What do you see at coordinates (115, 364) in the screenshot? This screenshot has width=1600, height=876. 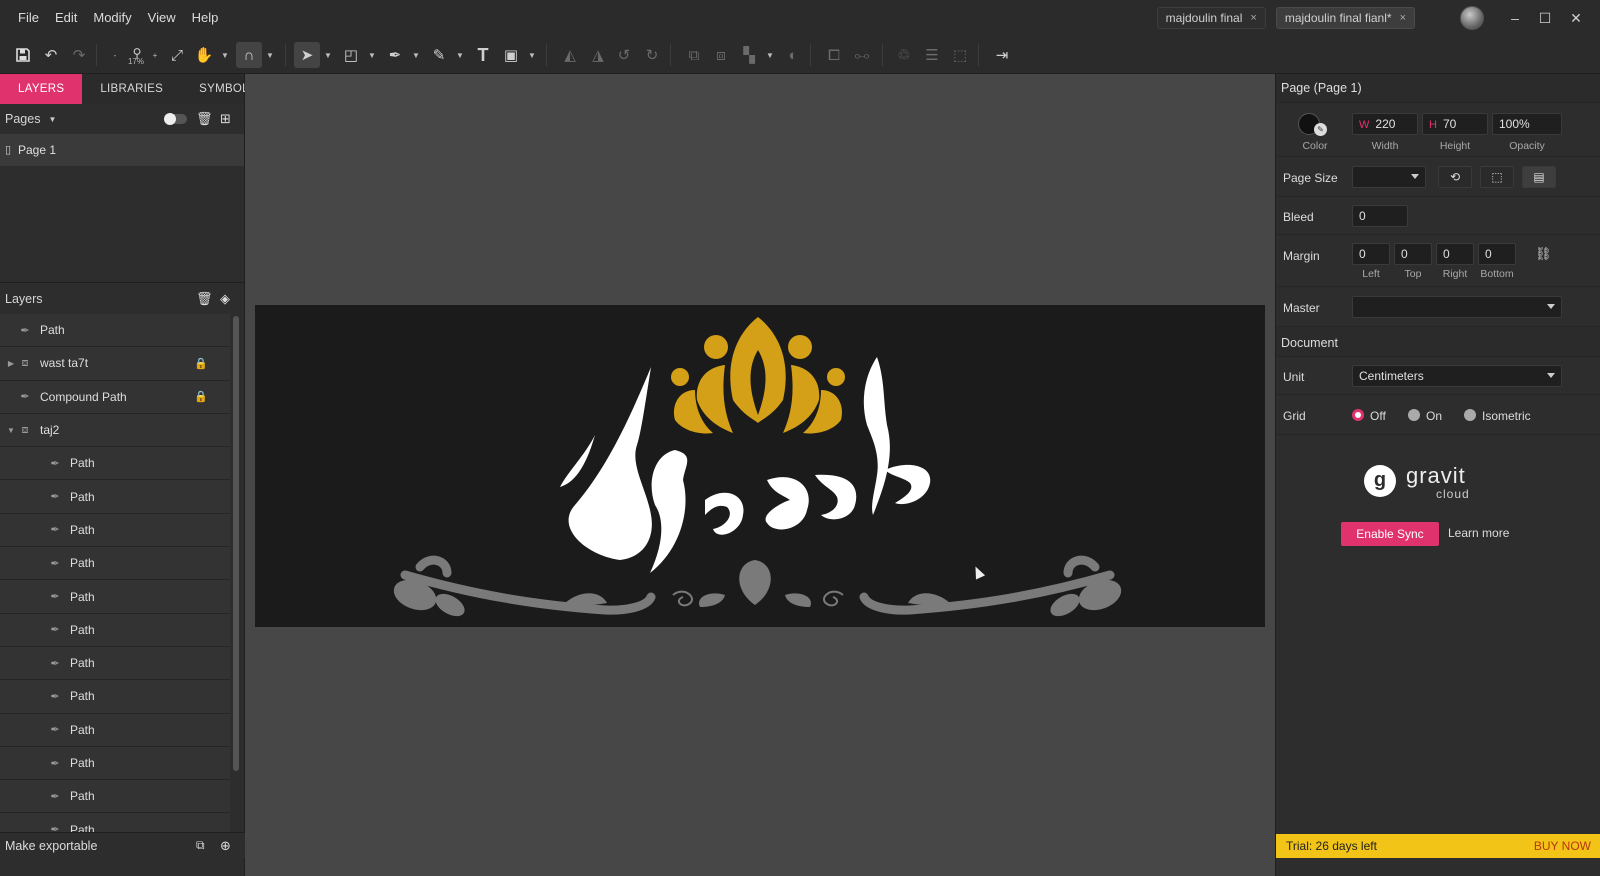 I see `layer-row: ▶ ⧈ wast ta7t 🔒` at bounding box center [115, 364].